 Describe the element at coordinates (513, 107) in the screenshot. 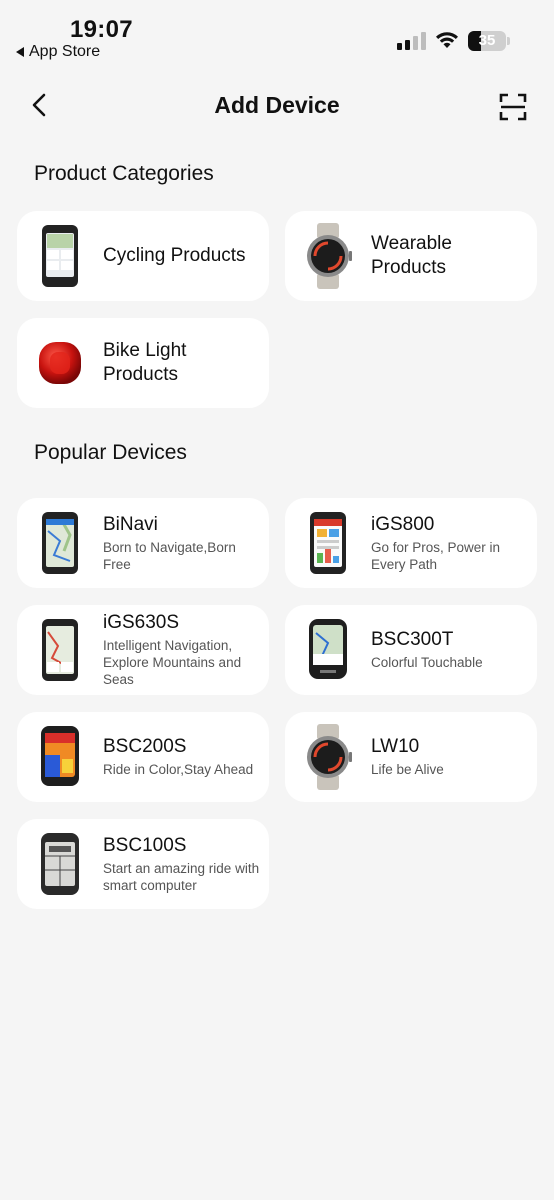

I see `scan-icon` at that location.